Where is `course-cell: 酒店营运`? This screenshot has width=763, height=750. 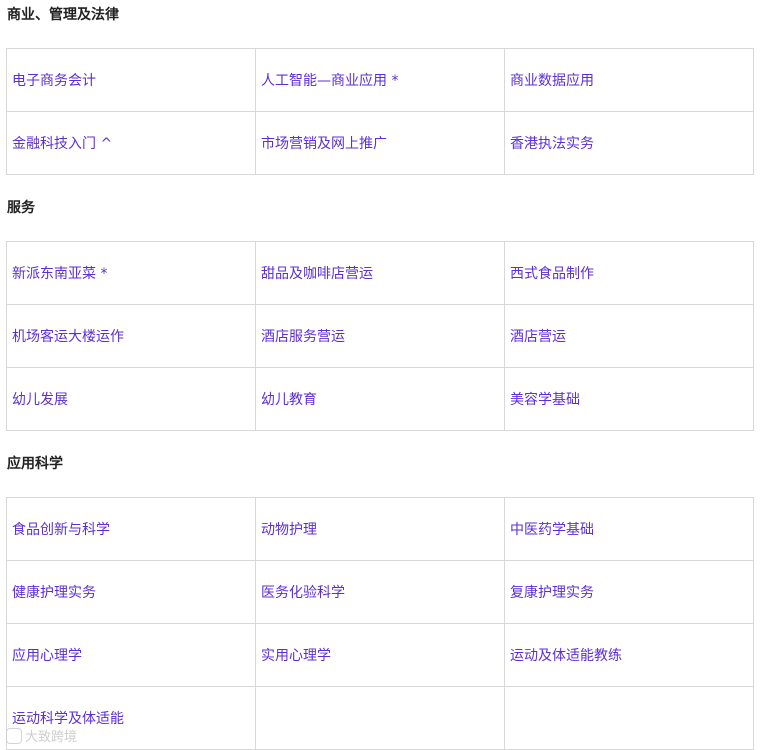
course-cell: 酒店营运 is located at coordinates (629, 336).